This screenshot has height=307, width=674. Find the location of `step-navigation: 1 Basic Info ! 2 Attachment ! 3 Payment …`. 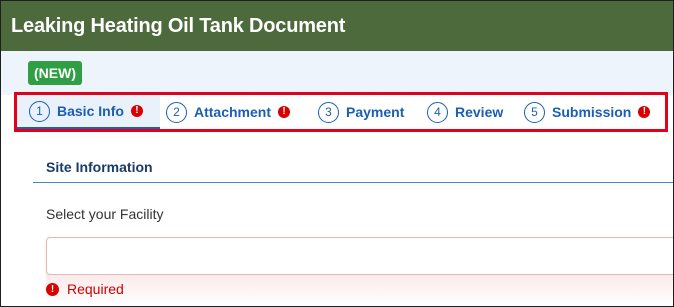

step-navigation: 1 Basic Info ! 2 Attachment ! 3 Payment … is located at coordinates (341, 112).